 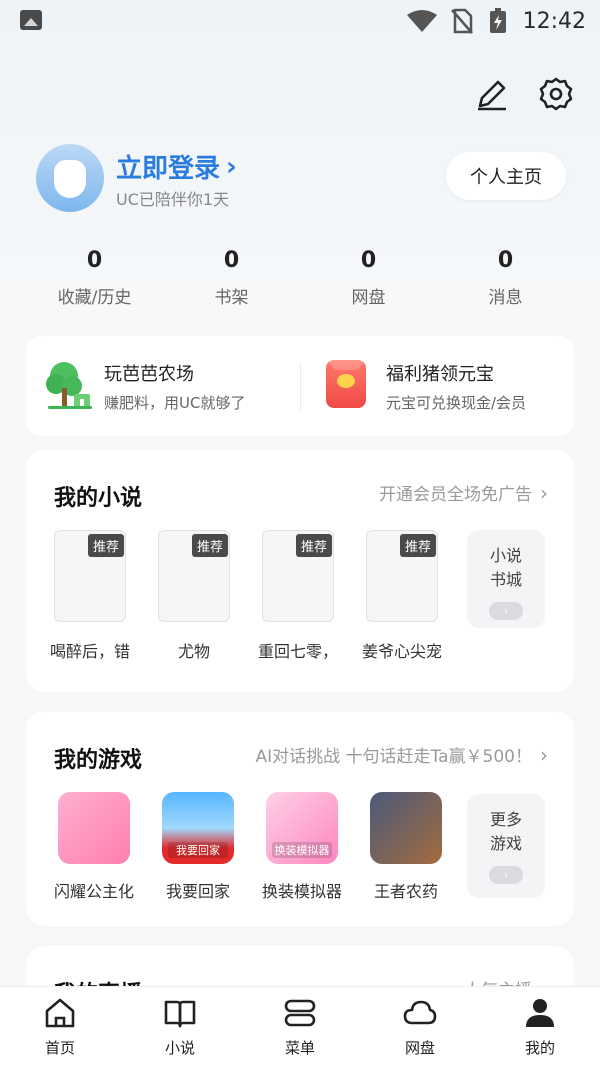 I want to click on game-title: 我要回家, so click(x=197, y=891).